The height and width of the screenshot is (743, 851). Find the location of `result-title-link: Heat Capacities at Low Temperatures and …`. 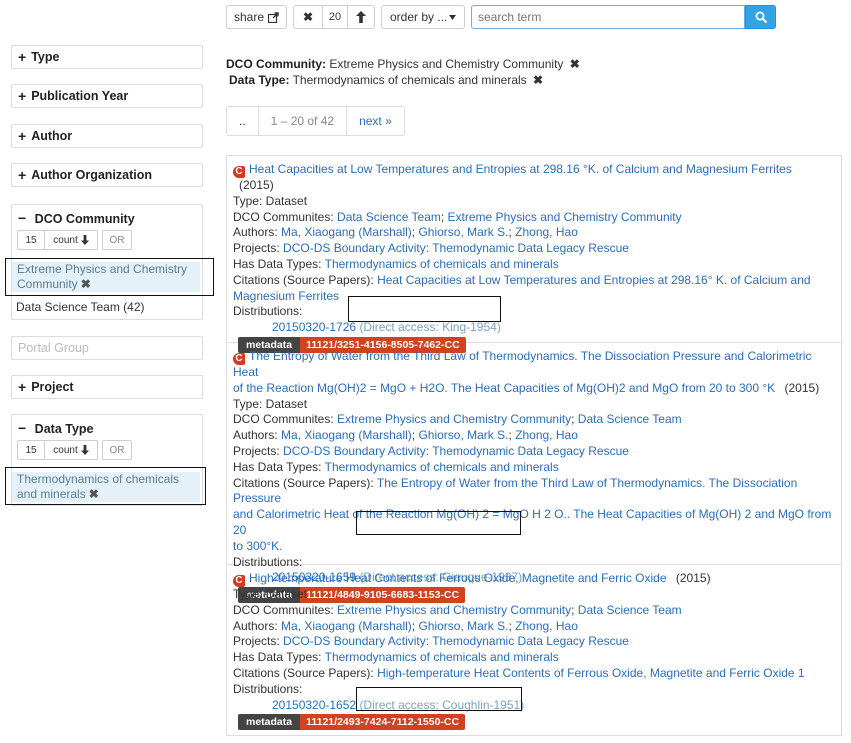

result-title-link: Heat Capacities at Low Temperatures and … is located at coordinates (520, 169).